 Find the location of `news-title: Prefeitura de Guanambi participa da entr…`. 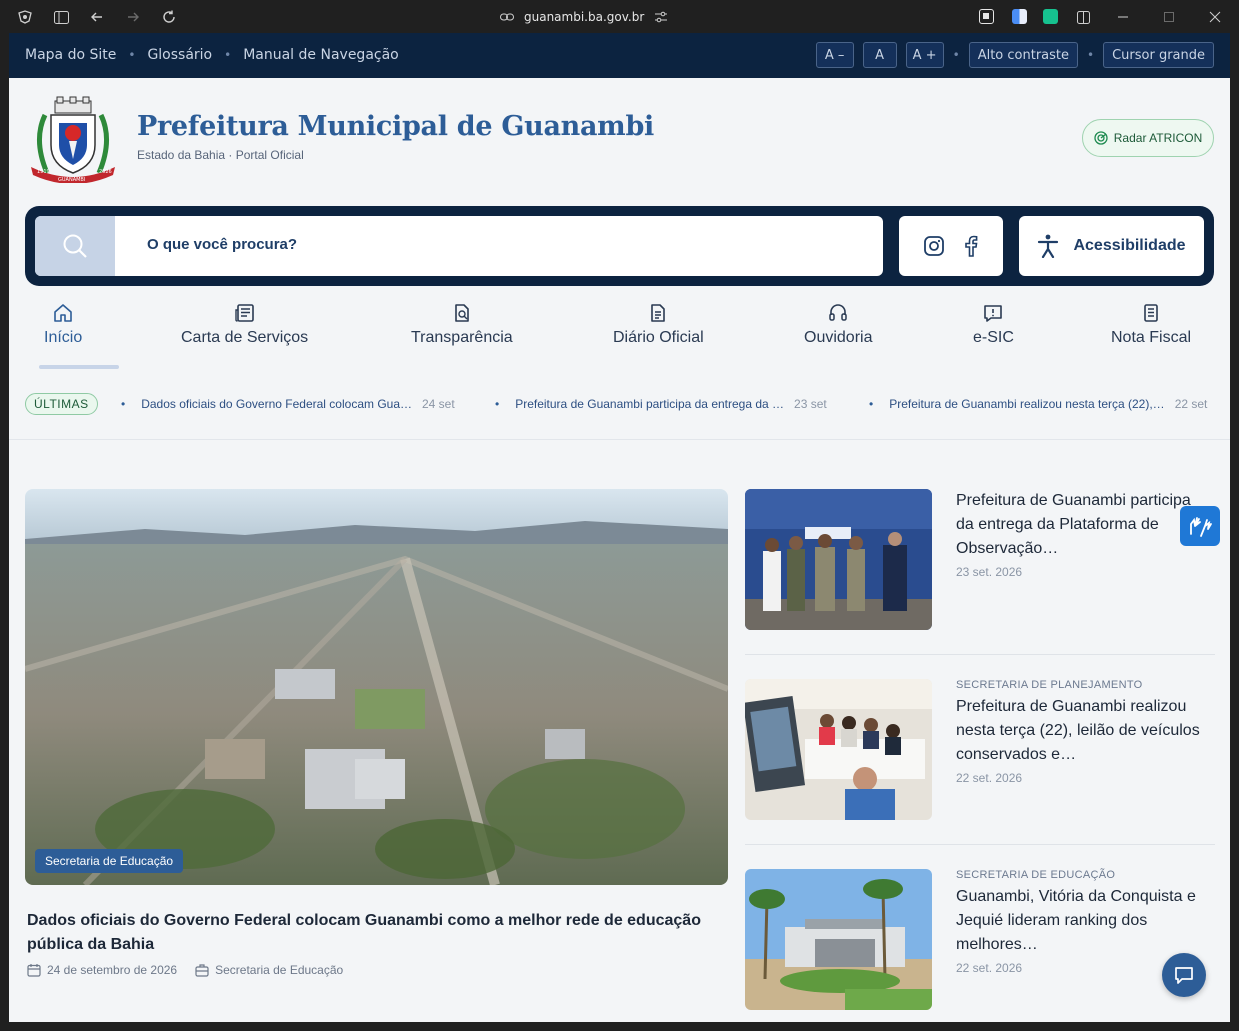

news-title: Prefeitura de Guanambi participa da entr… is located at coordinates (1081, 525).